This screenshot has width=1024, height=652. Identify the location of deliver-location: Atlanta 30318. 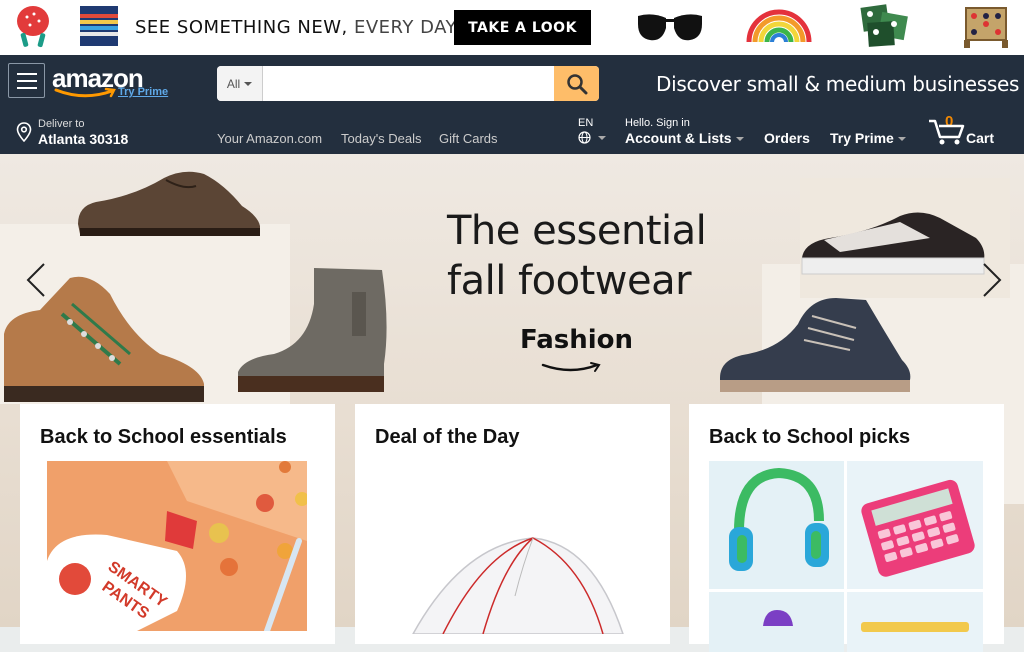
(83, 139).